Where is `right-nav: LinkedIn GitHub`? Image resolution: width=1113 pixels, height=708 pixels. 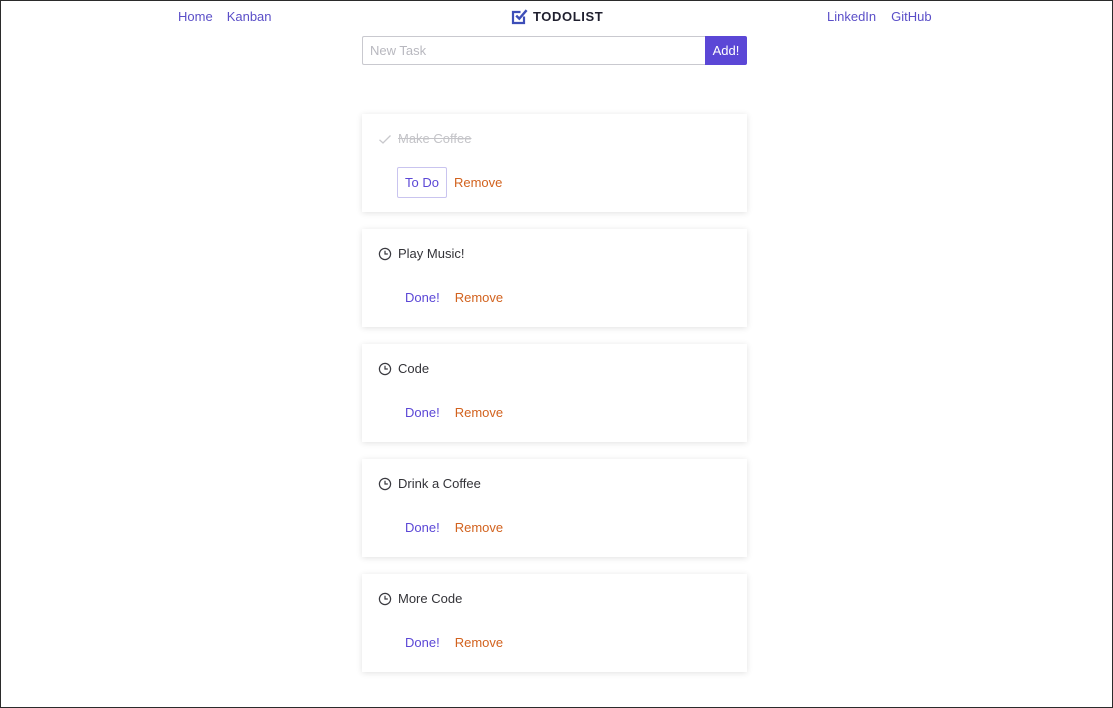 right-nav: LinkedIn GitHub is located at coordinates (879, 16).